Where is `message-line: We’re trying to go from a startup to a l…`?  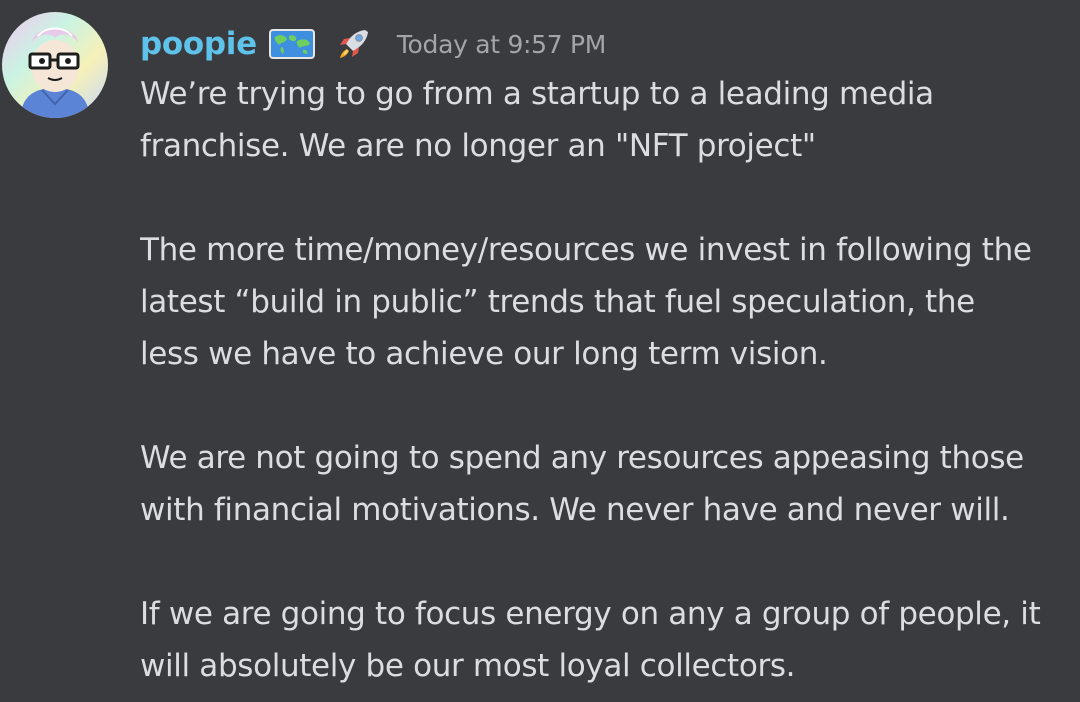
message-line: We’re trying to go from a startup to a l… is located at coordinates (537, 94).